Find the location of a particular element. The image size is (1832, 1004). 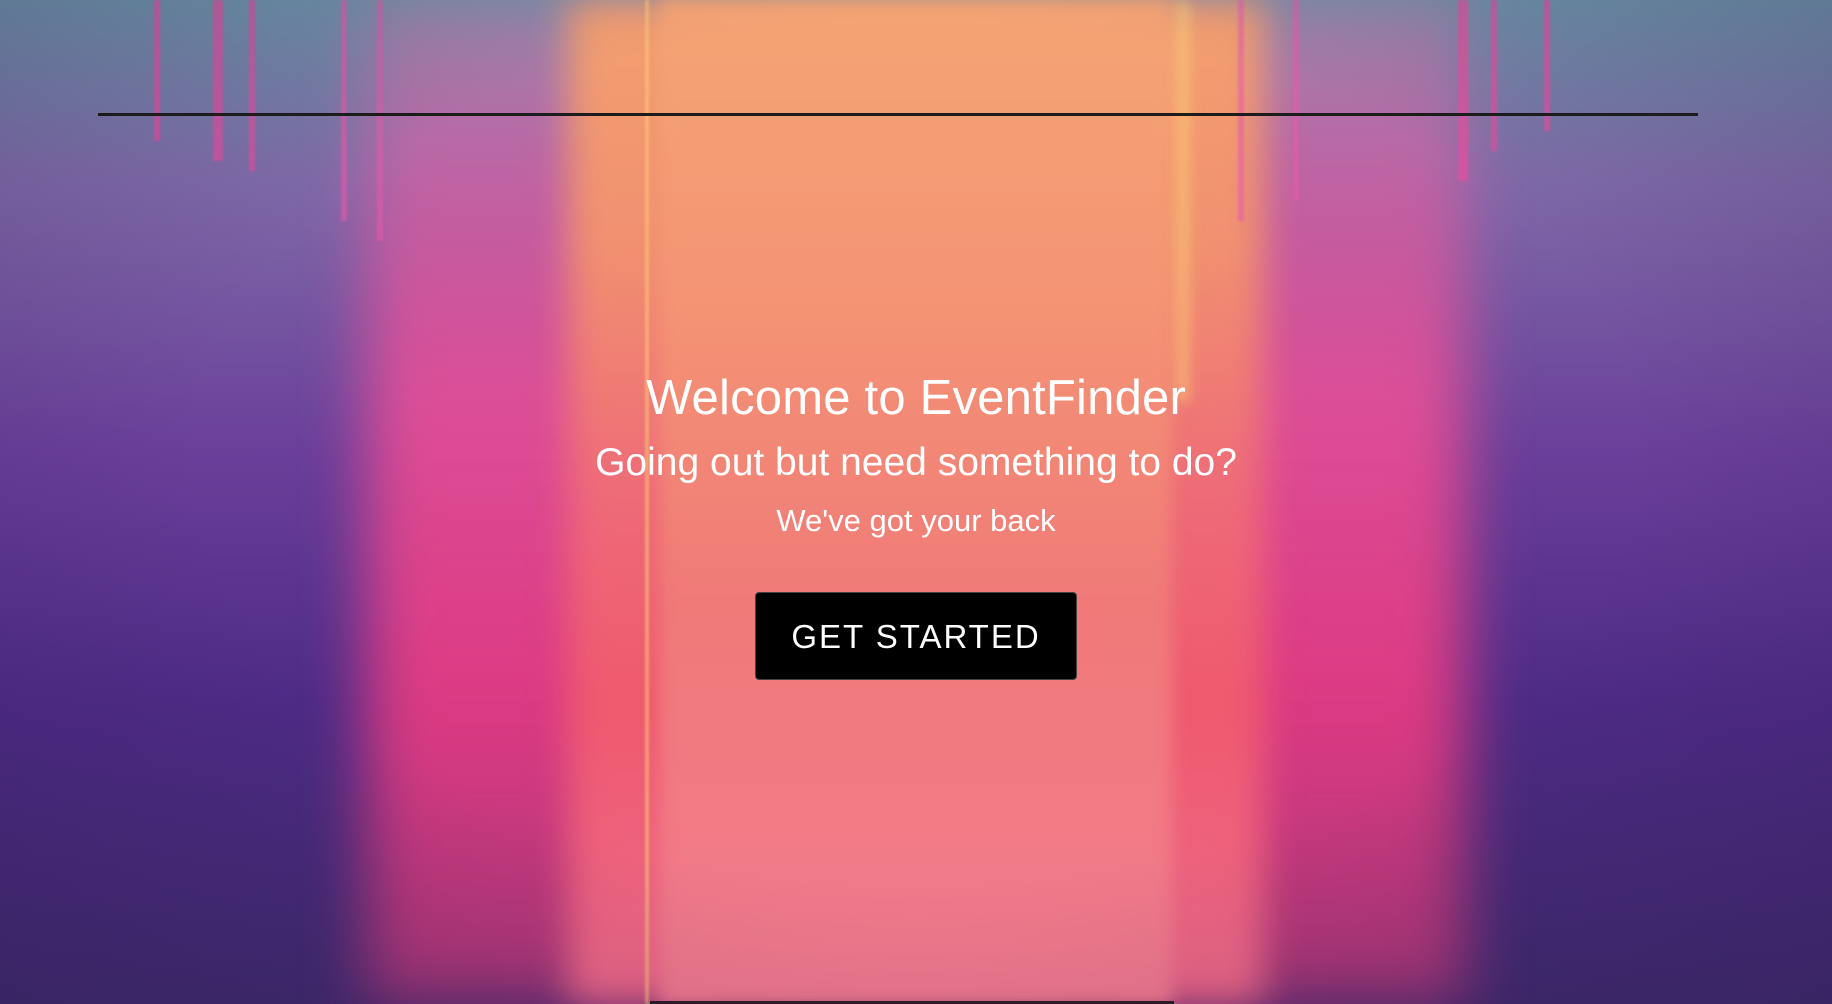

hero-tagline: We've got your back is located at coordinates (916, 520).